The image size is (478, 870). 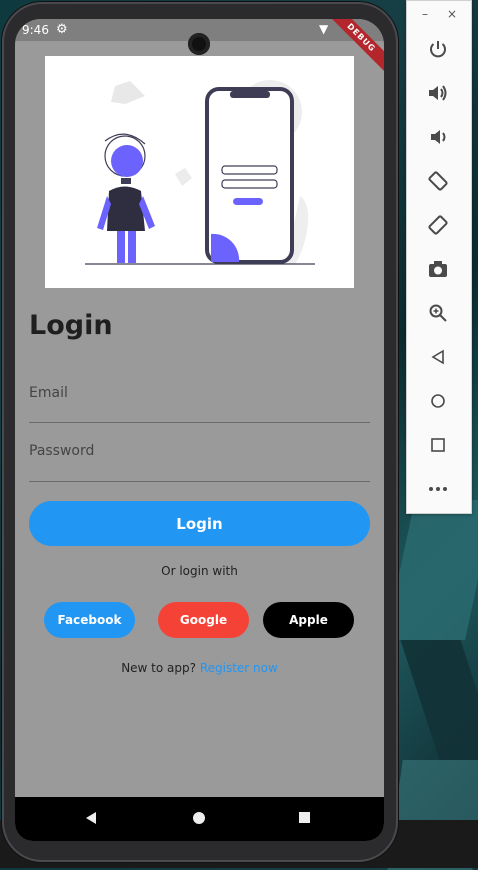 What do you see at coordinates (452, 14) in the screenshot?
I see `close-button: ×` at bounding box center [452, 14].